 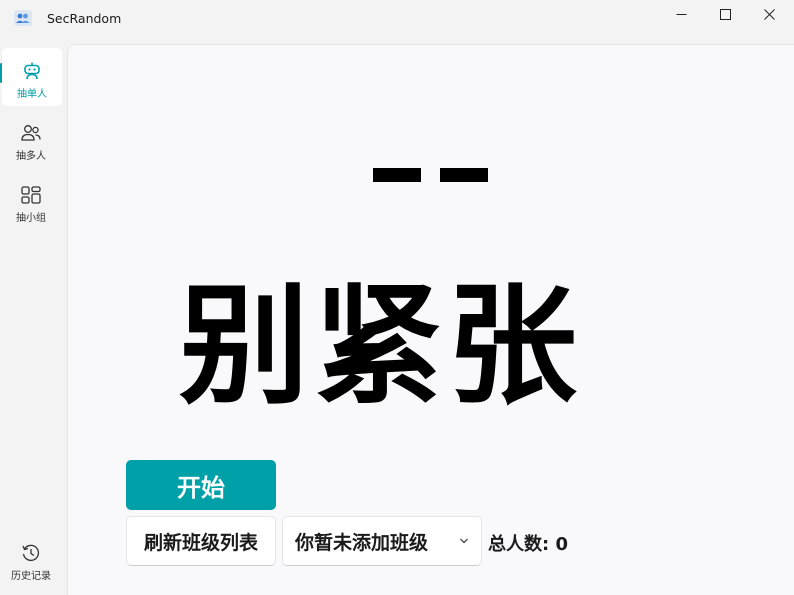 I want to click on app-logo-icon, so click(x=23, y=18).